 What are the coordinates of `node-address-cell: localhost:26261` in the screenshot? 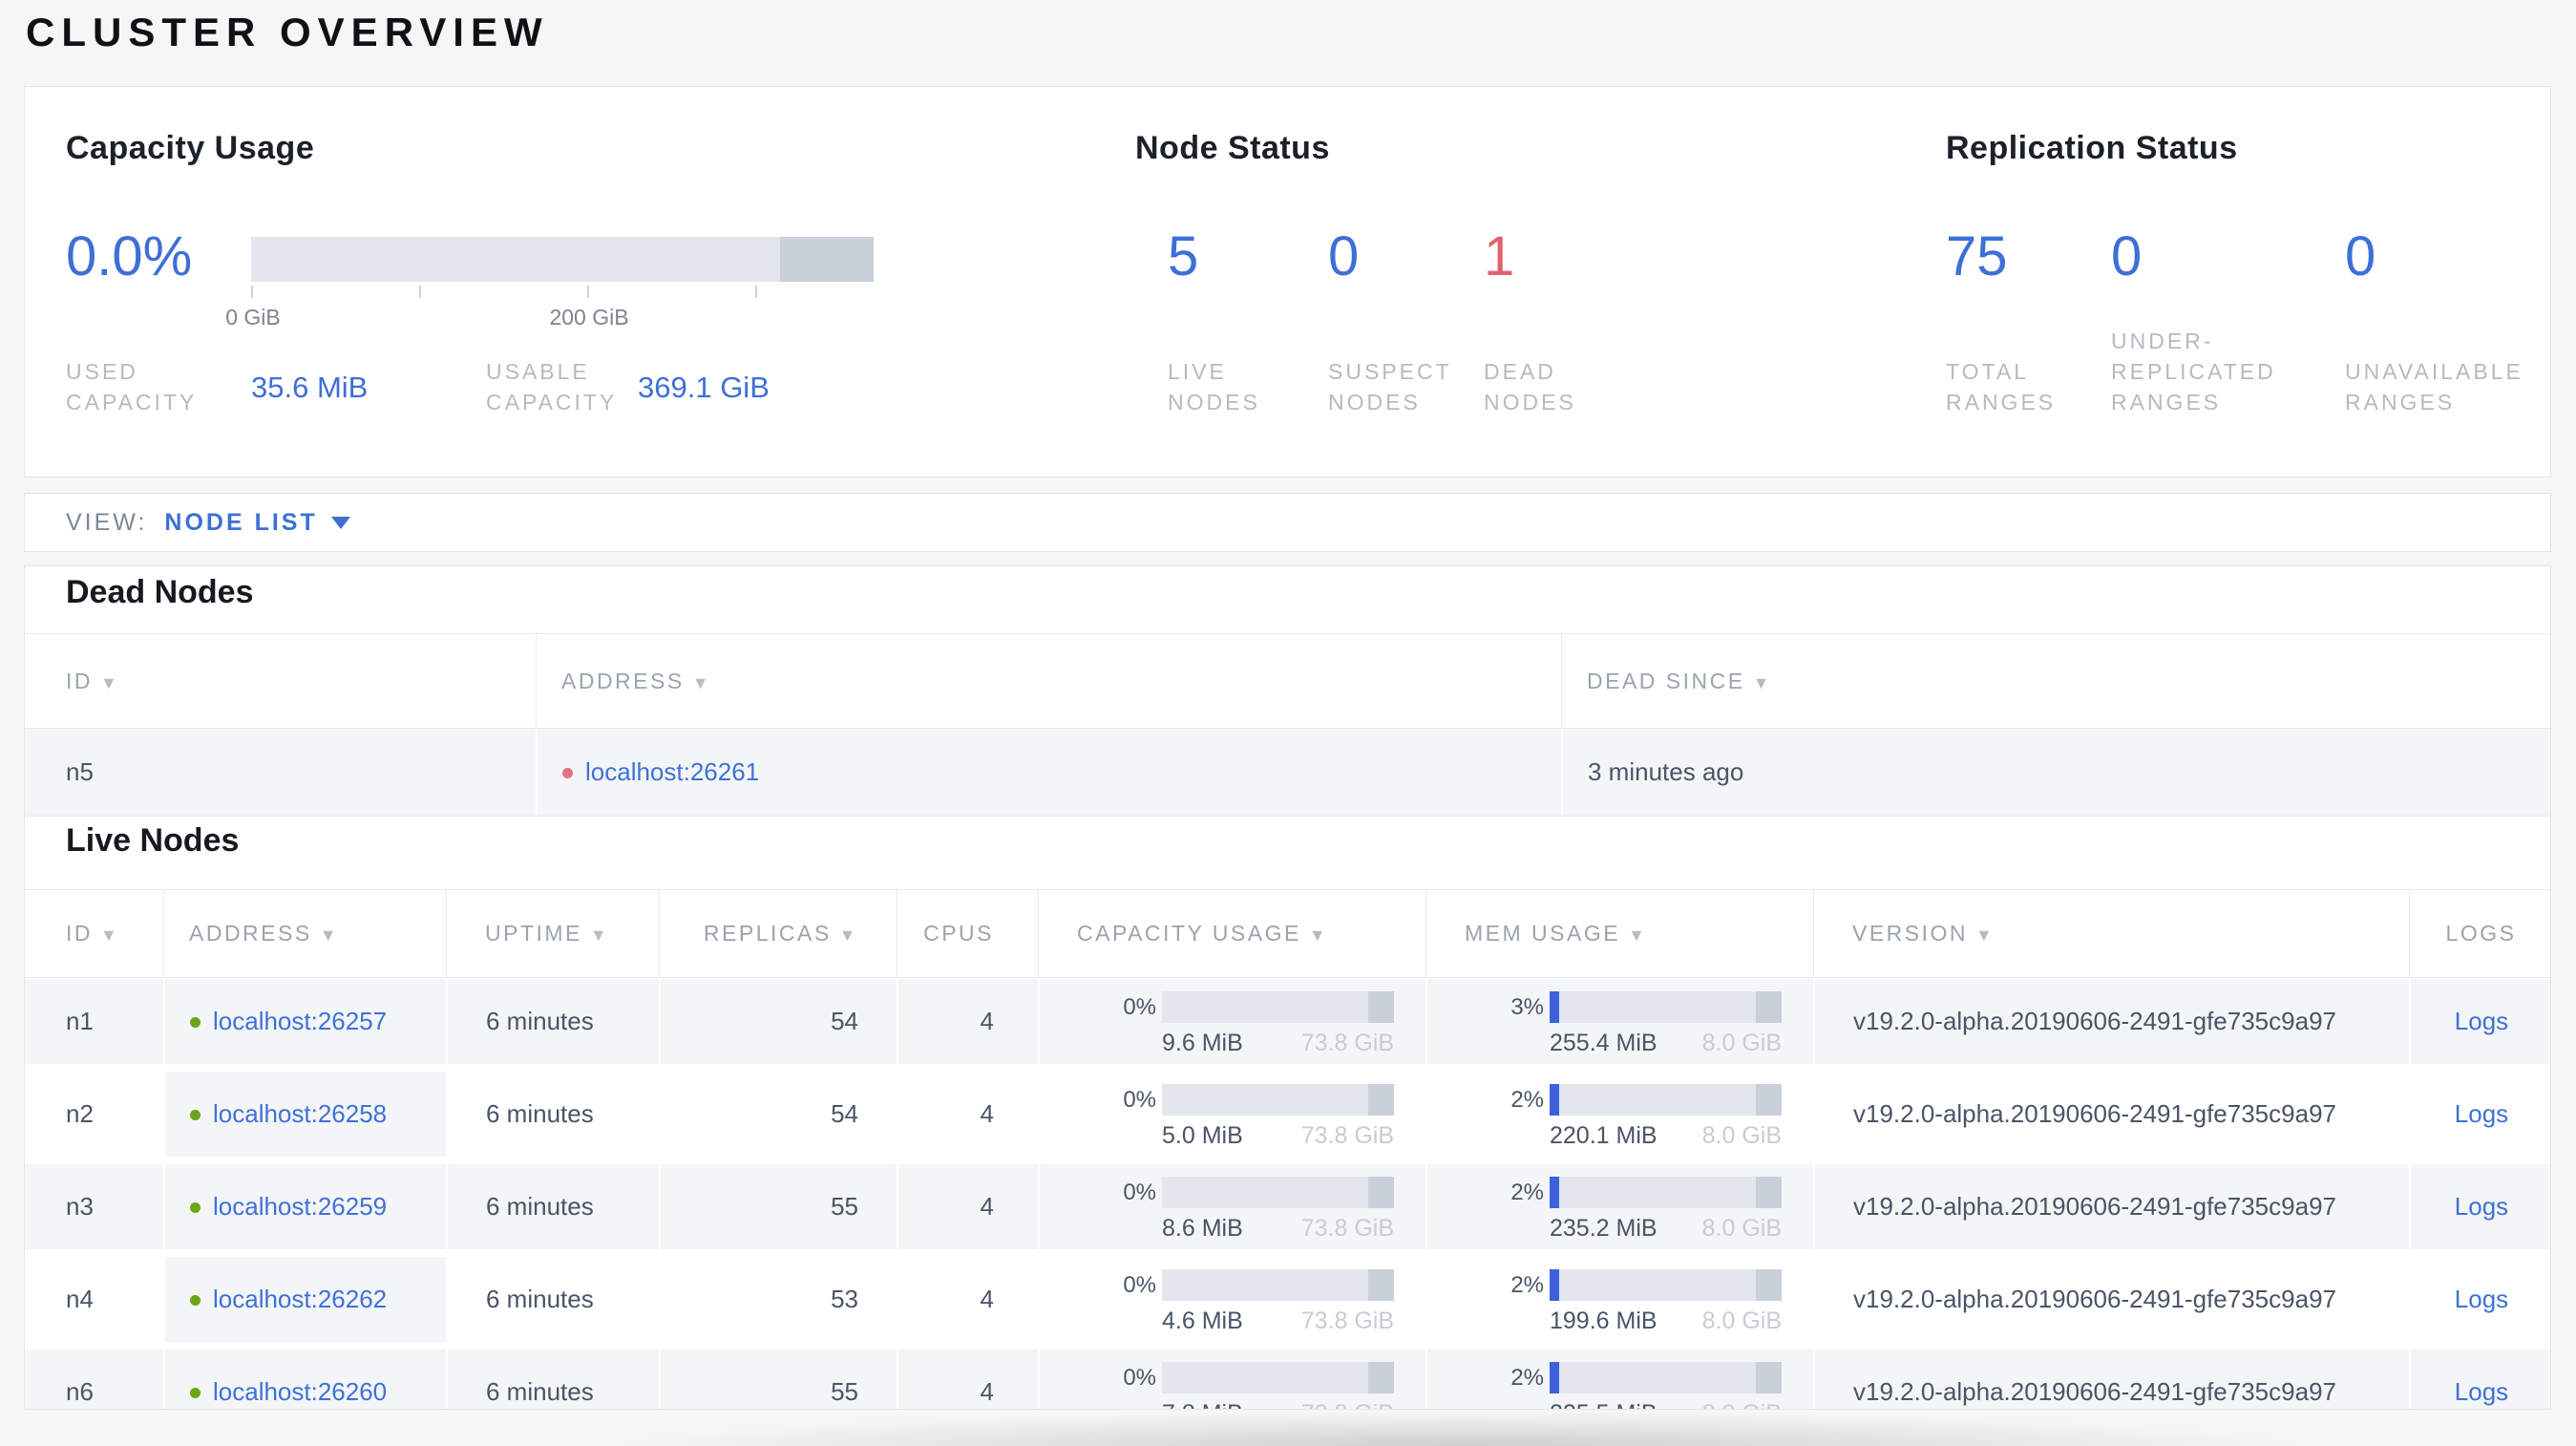 It's located at (1048, 772).